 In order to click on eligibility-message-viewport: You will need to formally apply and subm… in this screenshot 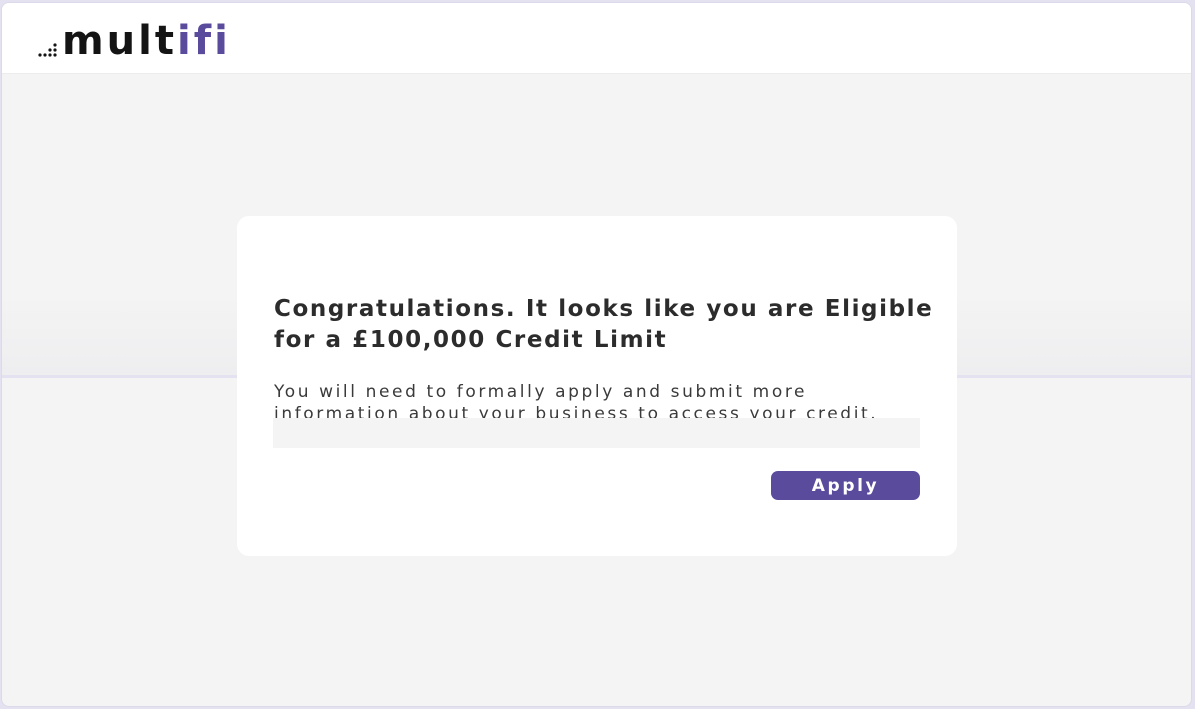, I will do `click(597, 400)`.